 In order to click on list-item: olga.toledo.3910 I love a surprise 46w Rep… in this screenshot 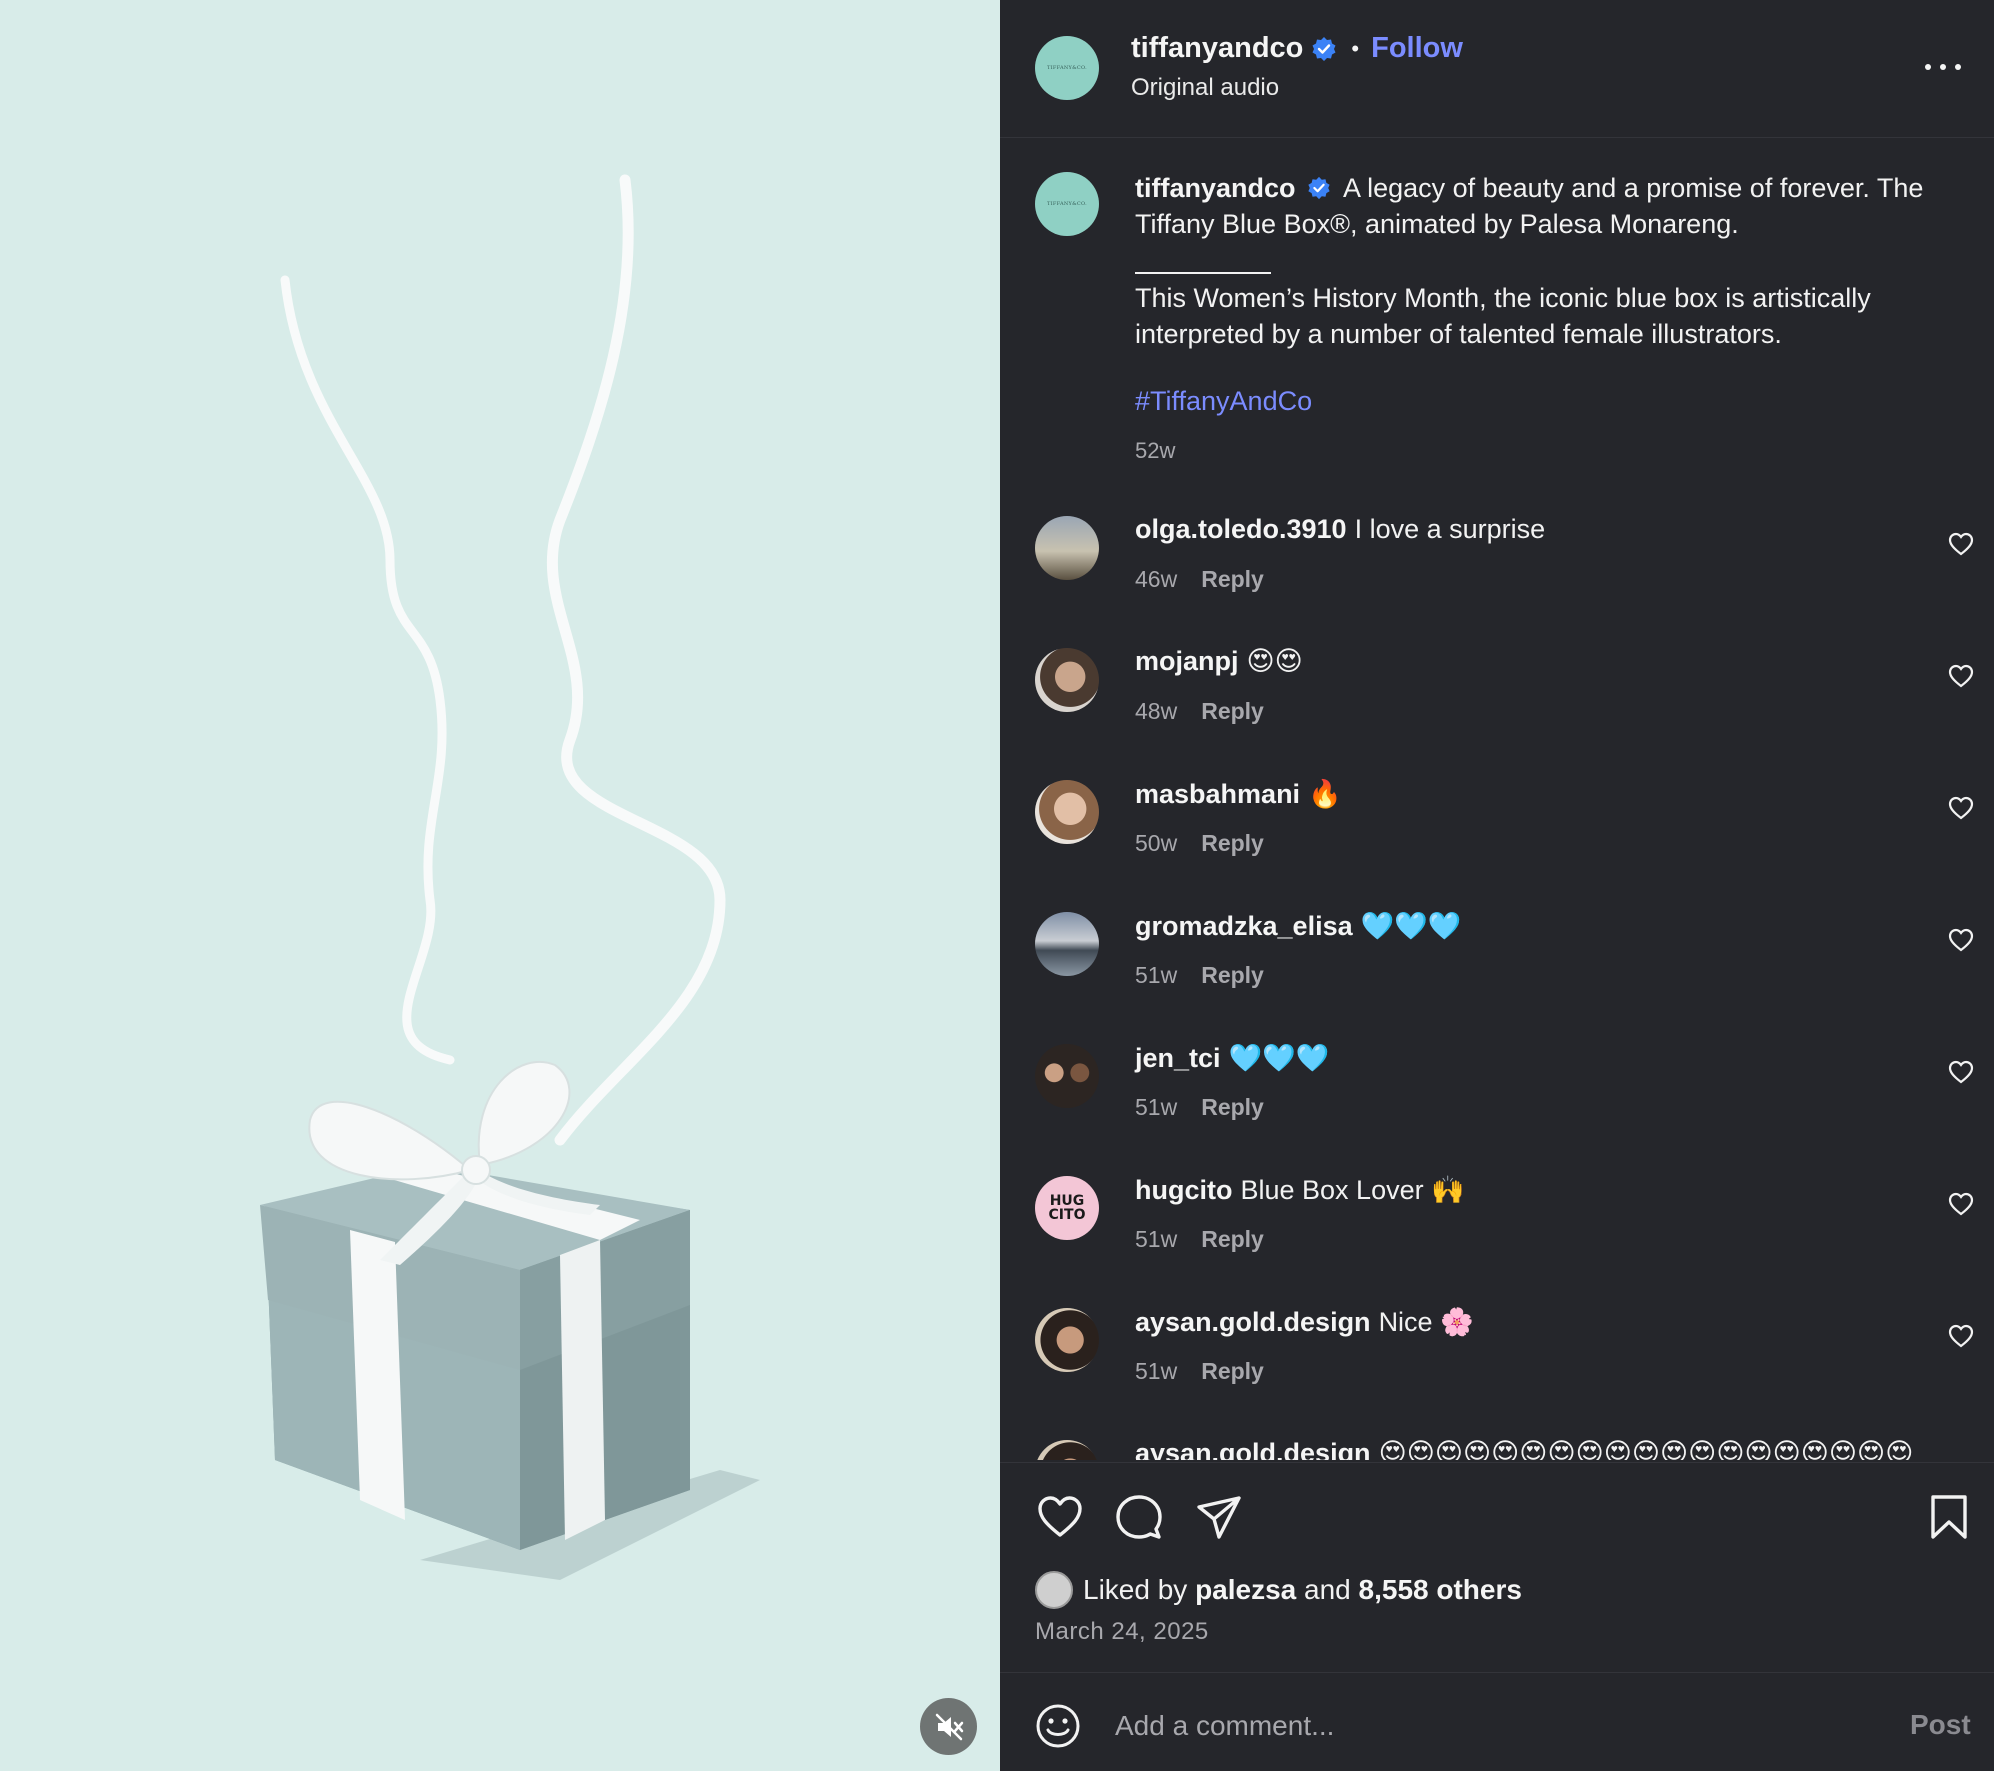, I will do `click(1497, 576)`.